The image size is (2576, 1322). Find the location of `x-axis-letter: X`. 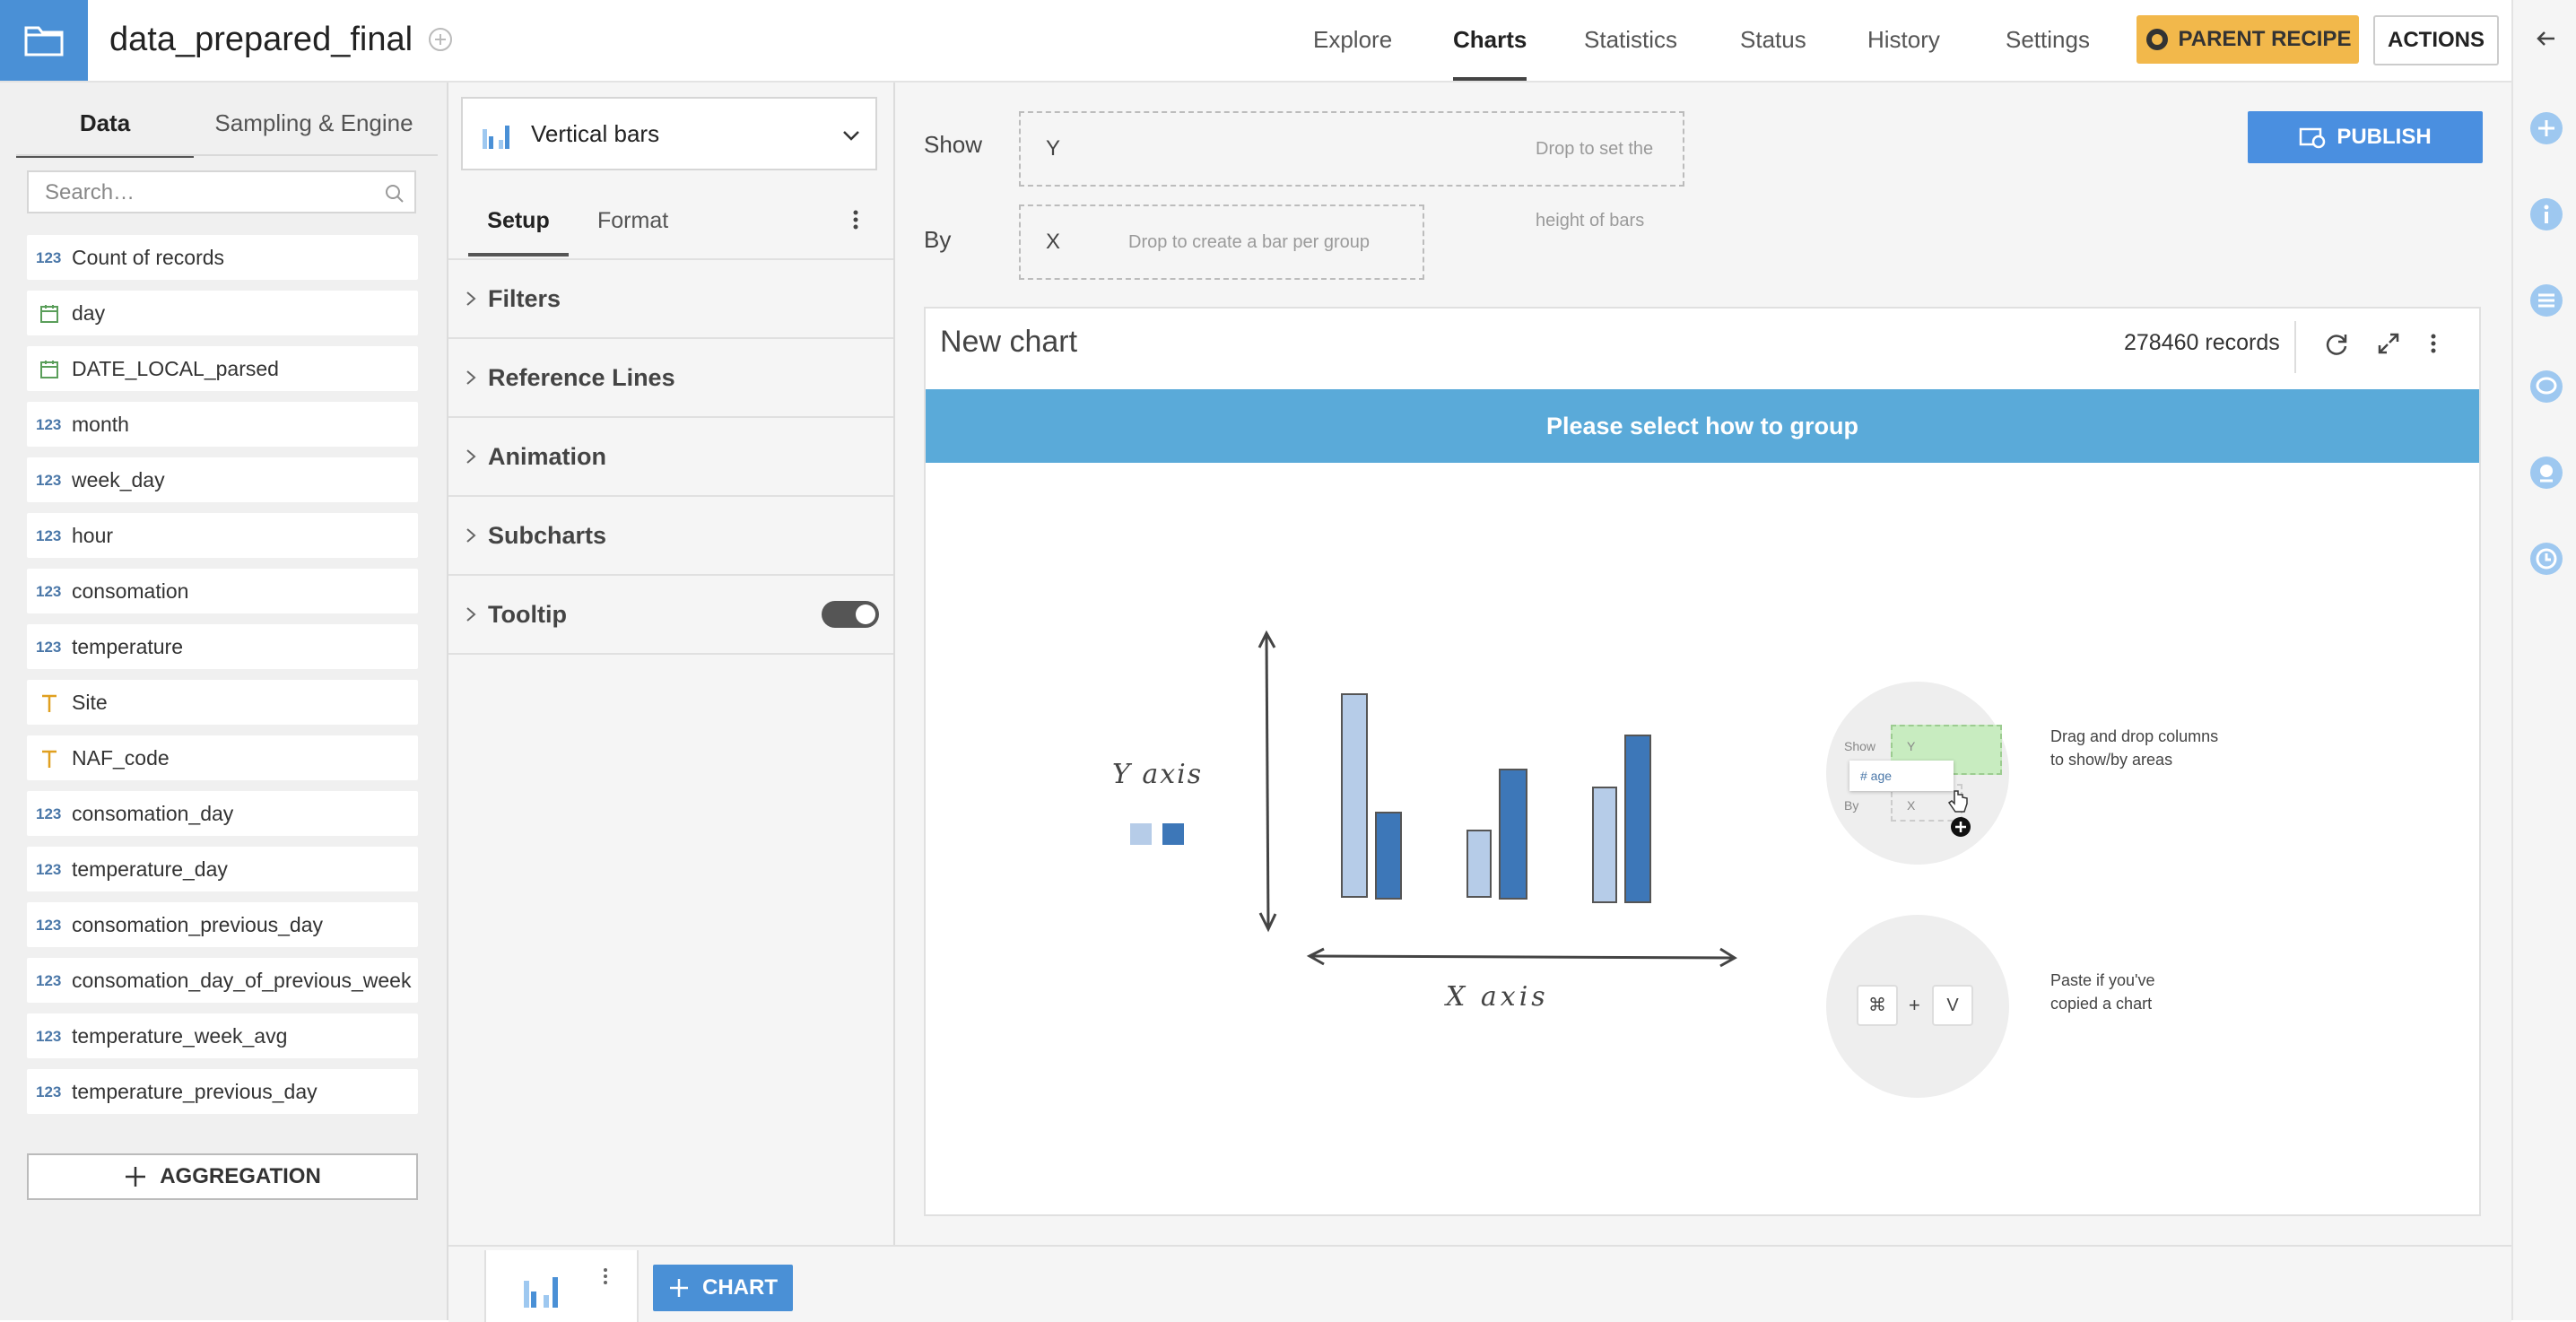

x-axis-letter: X is located at coordinates (1053, 242).